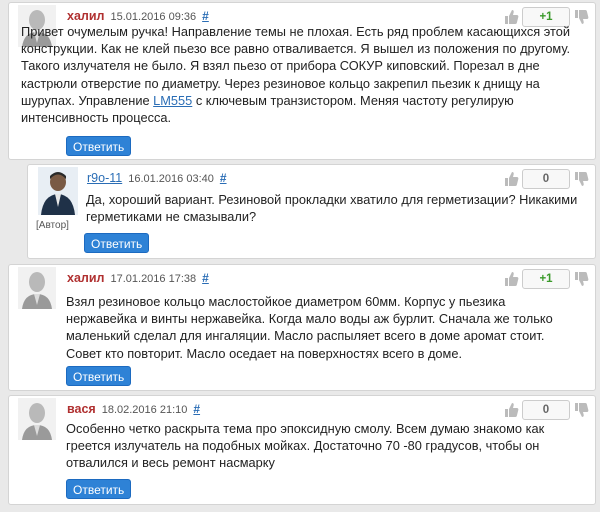 The height and width of the screenshot is (512, 600). I want to click on vote-count: +1, so click(546, 279).